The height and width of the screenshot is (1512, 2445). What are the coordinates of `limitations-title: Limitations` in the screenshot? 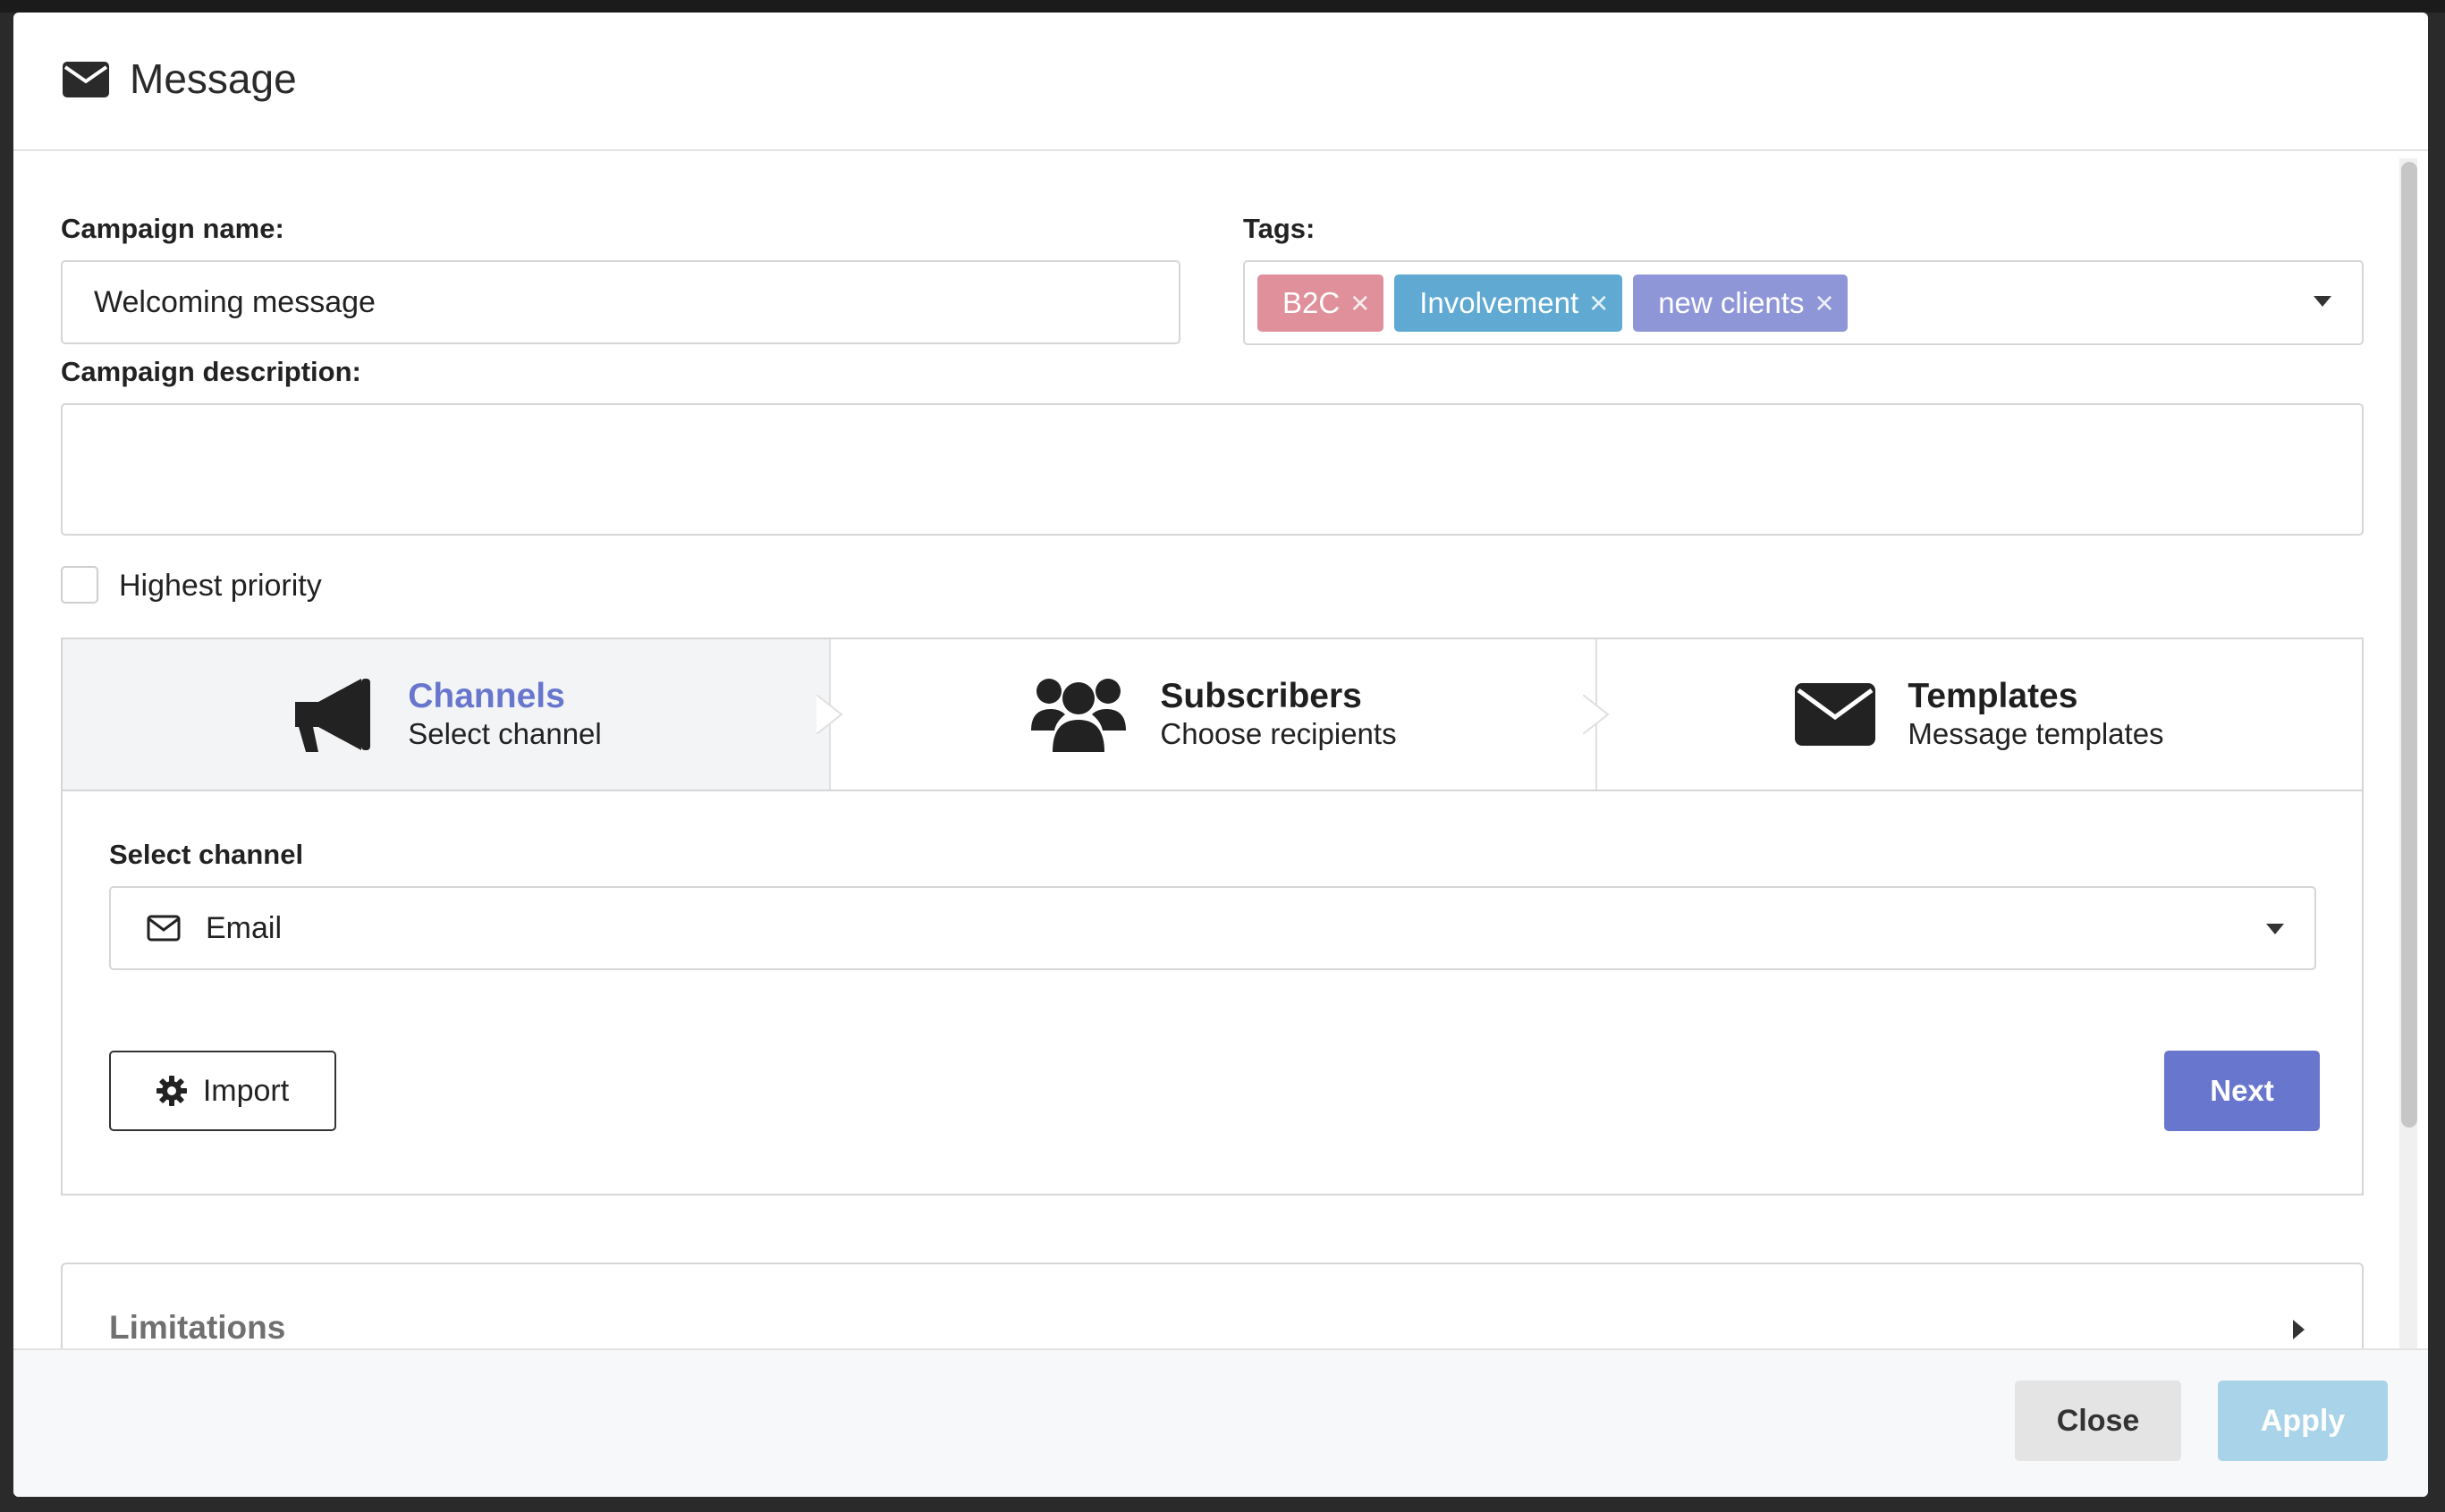 It's located at (197, 1328).